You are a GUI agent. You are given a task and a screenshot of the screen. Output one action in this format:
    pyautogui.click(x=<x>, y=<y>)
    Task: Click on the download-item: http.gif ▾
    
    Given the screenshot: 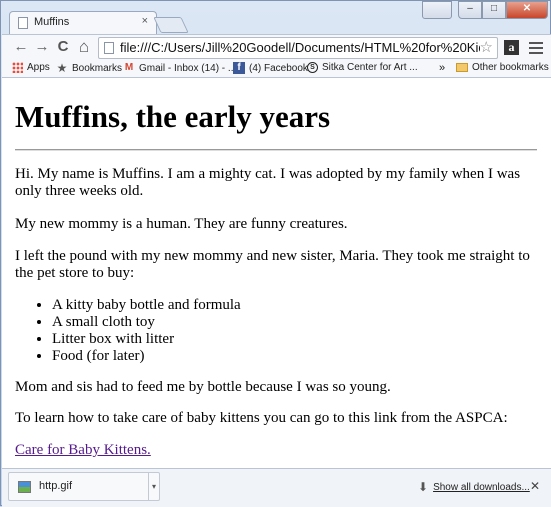 What is the action you would take?
    pyautogui.click(x=84, y=486)
    